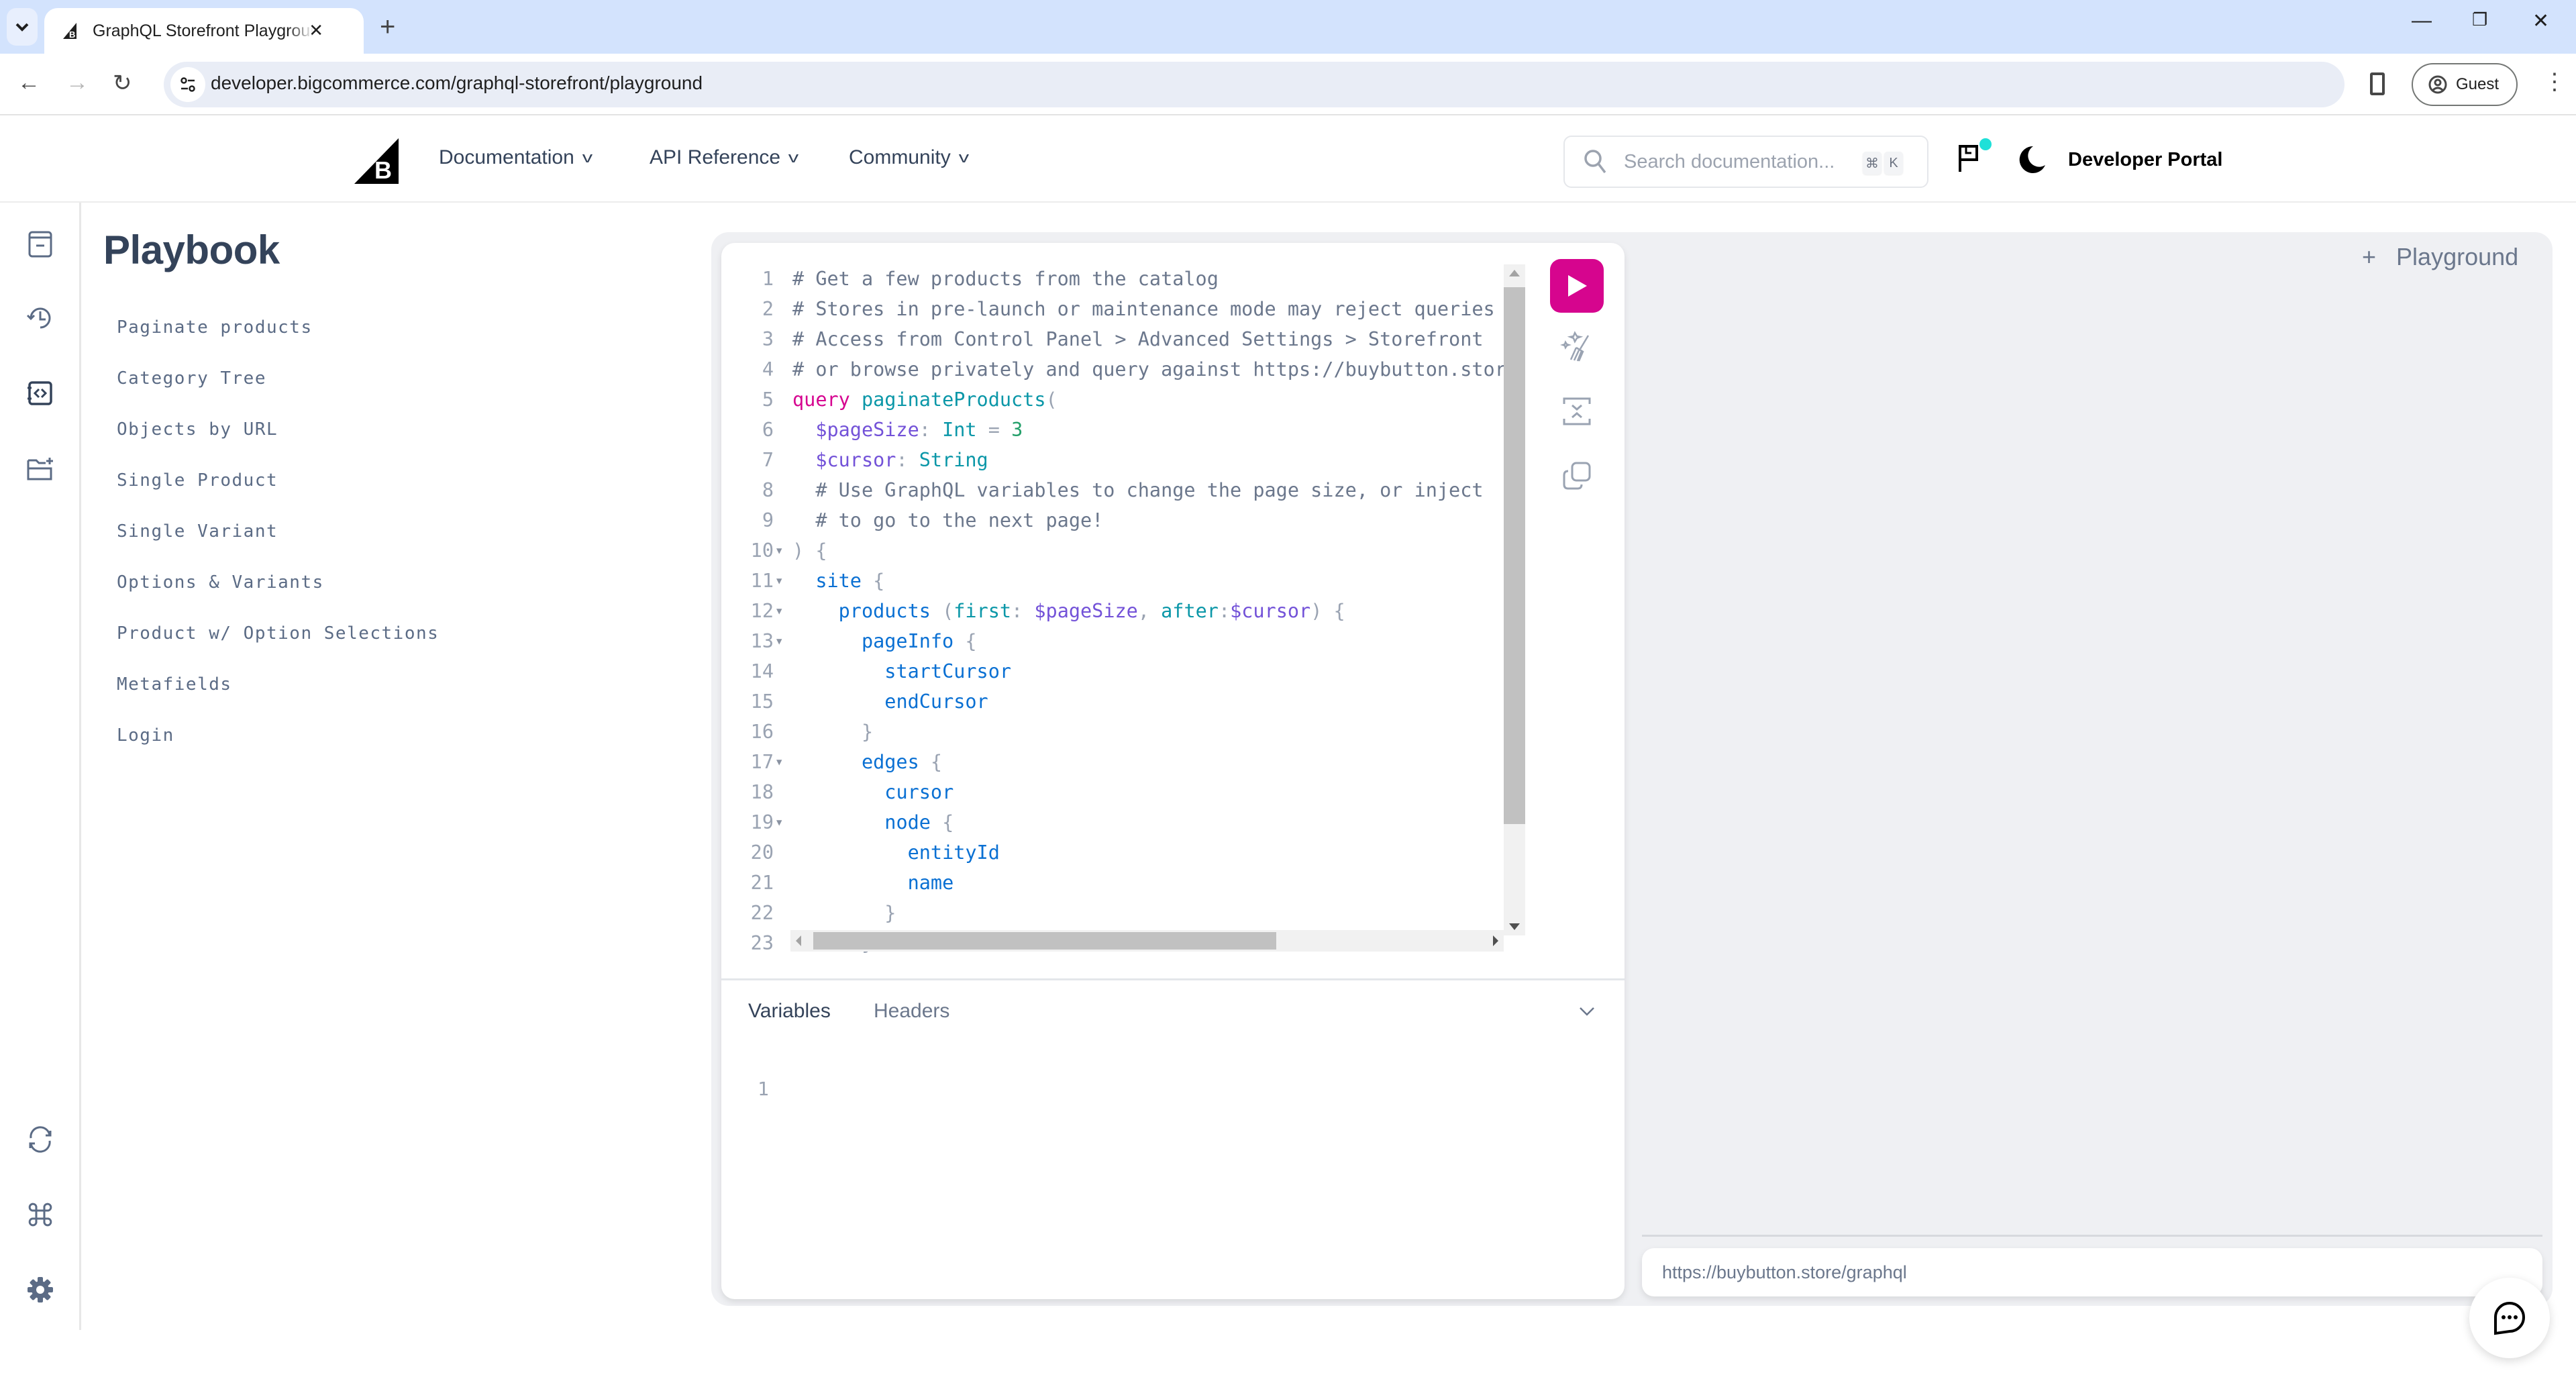  Describe the element at coordinates (278, 442) in the screenshot. I see `playbook-item: Objects by URL` at that location.